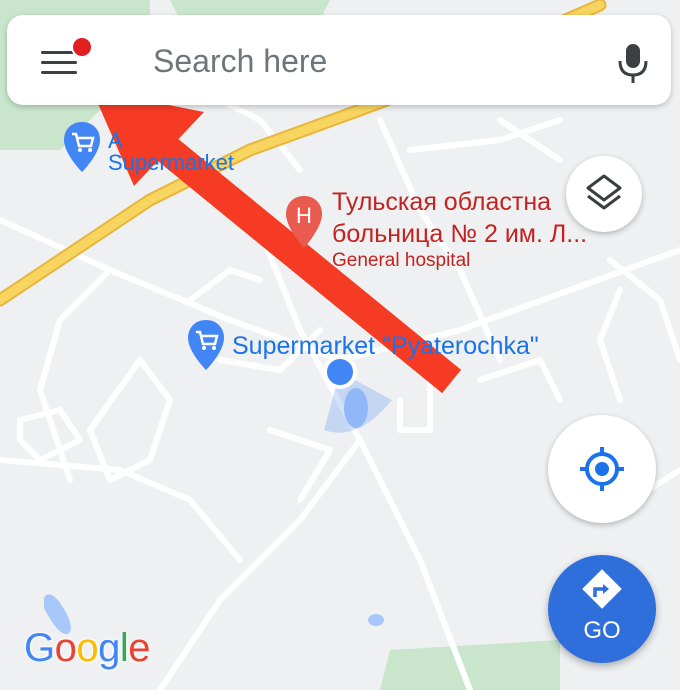 This screenshot has width=680, height=690. Describe the element at coordinates (376, 620) in the screenshot. I see `water-body` at that location.